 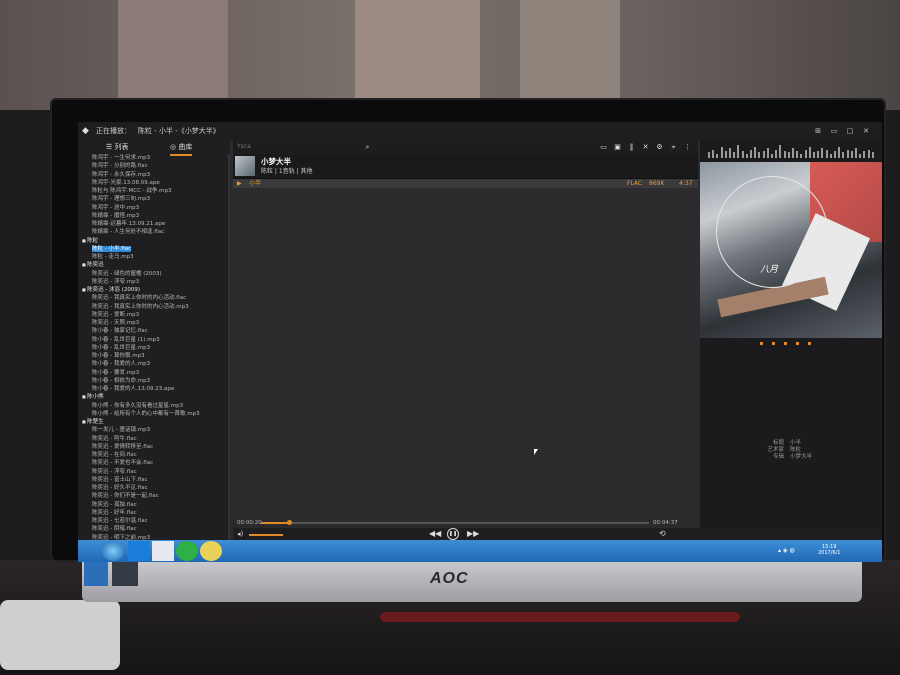 What do you see at coordinates (187, 551) in the screenshot?
I see `taskbar-app-browser` at bounding box center [187, 551].